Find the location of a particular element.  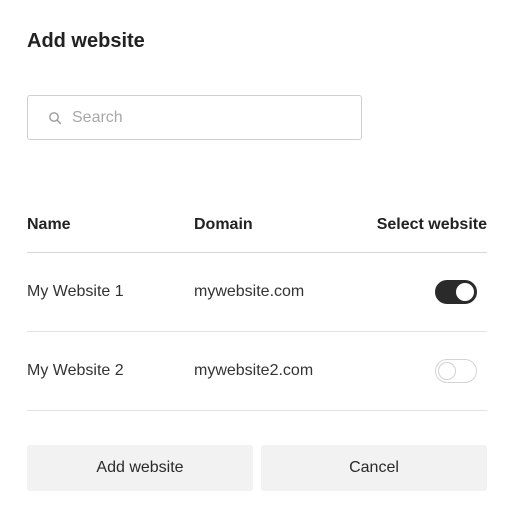

website-domain: mywebsite2.com is located at coordinates (254, 370).